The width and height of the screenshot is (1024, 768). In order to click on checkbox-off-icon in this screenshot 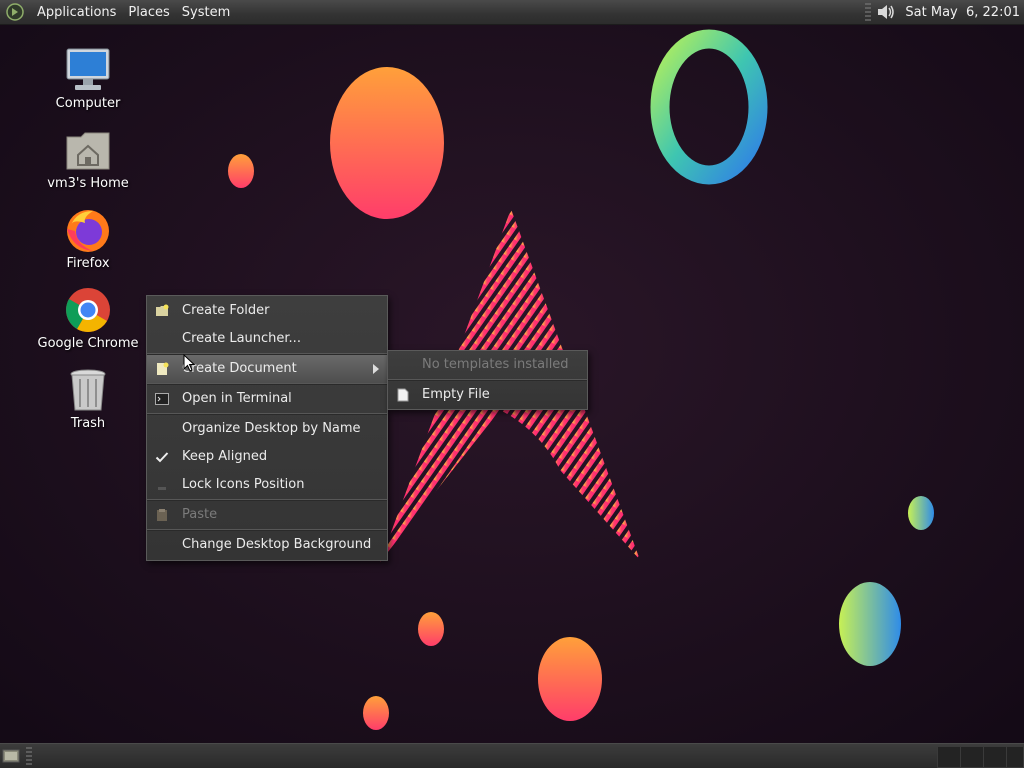, I will do `click(162, 488)`.